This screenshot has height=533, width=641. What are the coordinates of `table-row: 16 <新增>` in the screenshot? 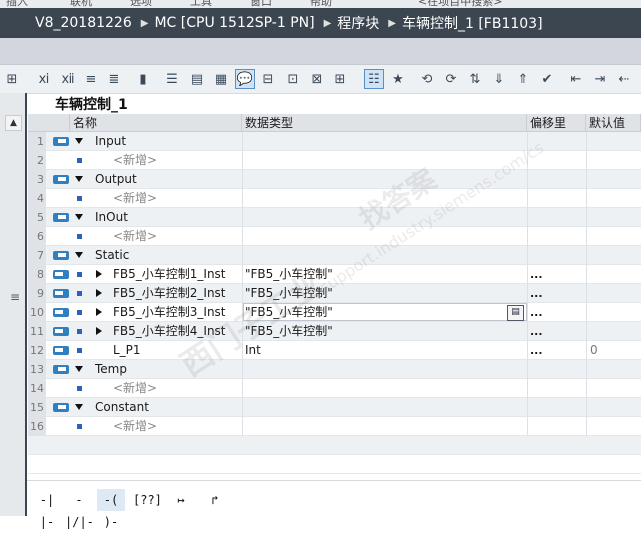 It's located at (334, 426).